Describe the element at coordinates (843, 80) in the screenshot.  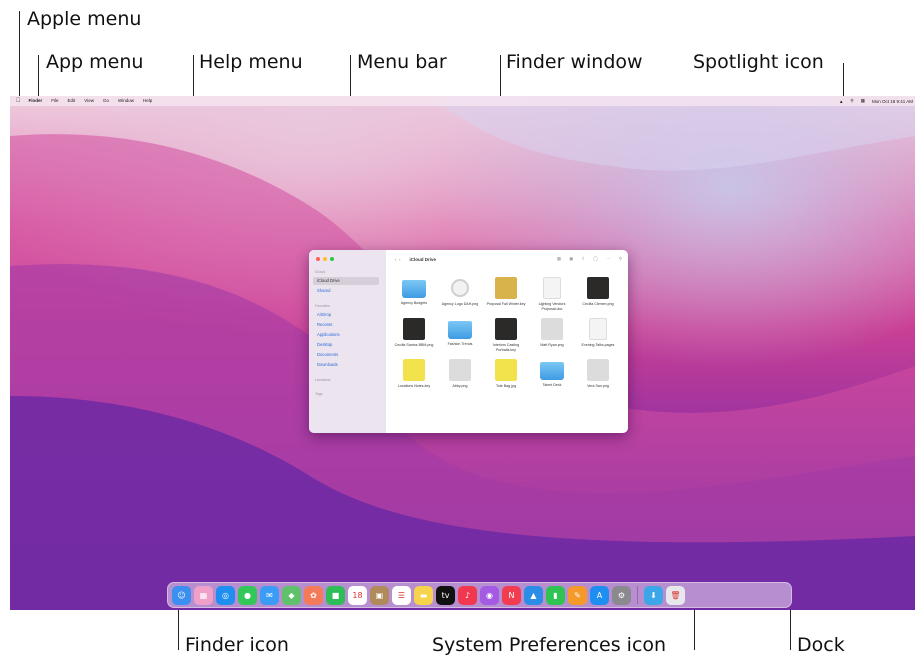
I see `spotlight-icon-leader` at that location.